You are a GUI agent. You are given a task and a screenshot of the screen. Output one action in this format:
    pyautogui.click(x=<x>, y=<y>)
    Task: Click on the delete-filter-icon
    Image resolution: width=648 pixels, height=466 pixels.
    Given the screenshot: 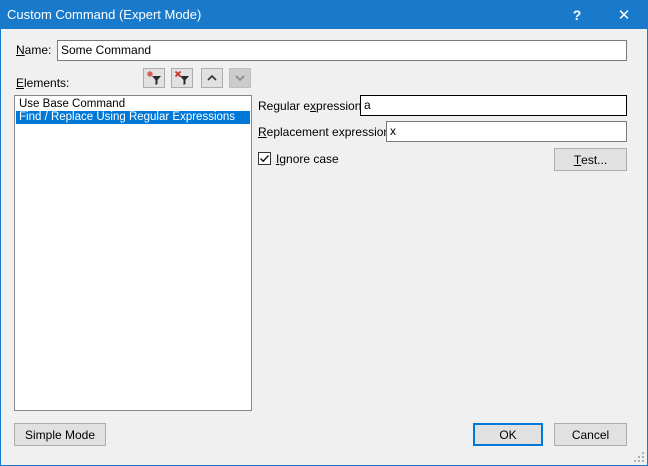 What is the action you would take?
    pyautogui.click(x=181, y=77)
    